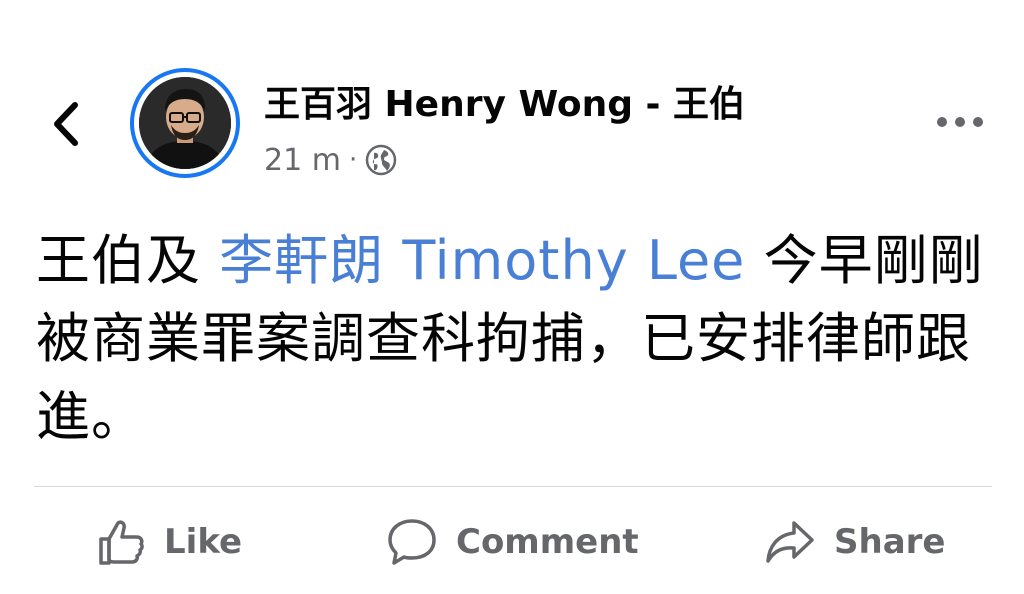 The image size is (1024, 594). I want to click on more-horizontal-icon, so click(960, 122).